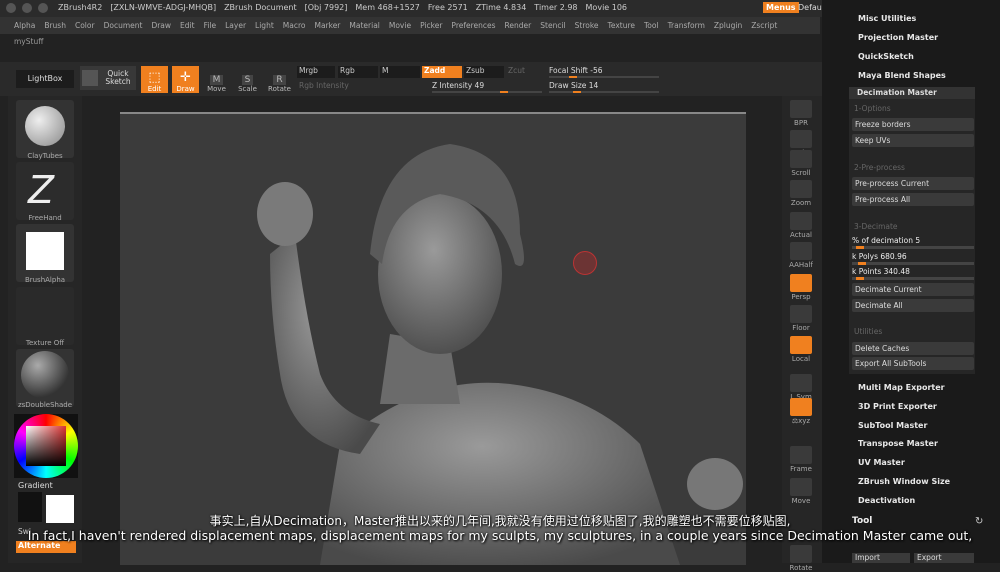 This screenshot has width=1000, height=572. I want to click on menu-draw: Draw, so click(161, 25).